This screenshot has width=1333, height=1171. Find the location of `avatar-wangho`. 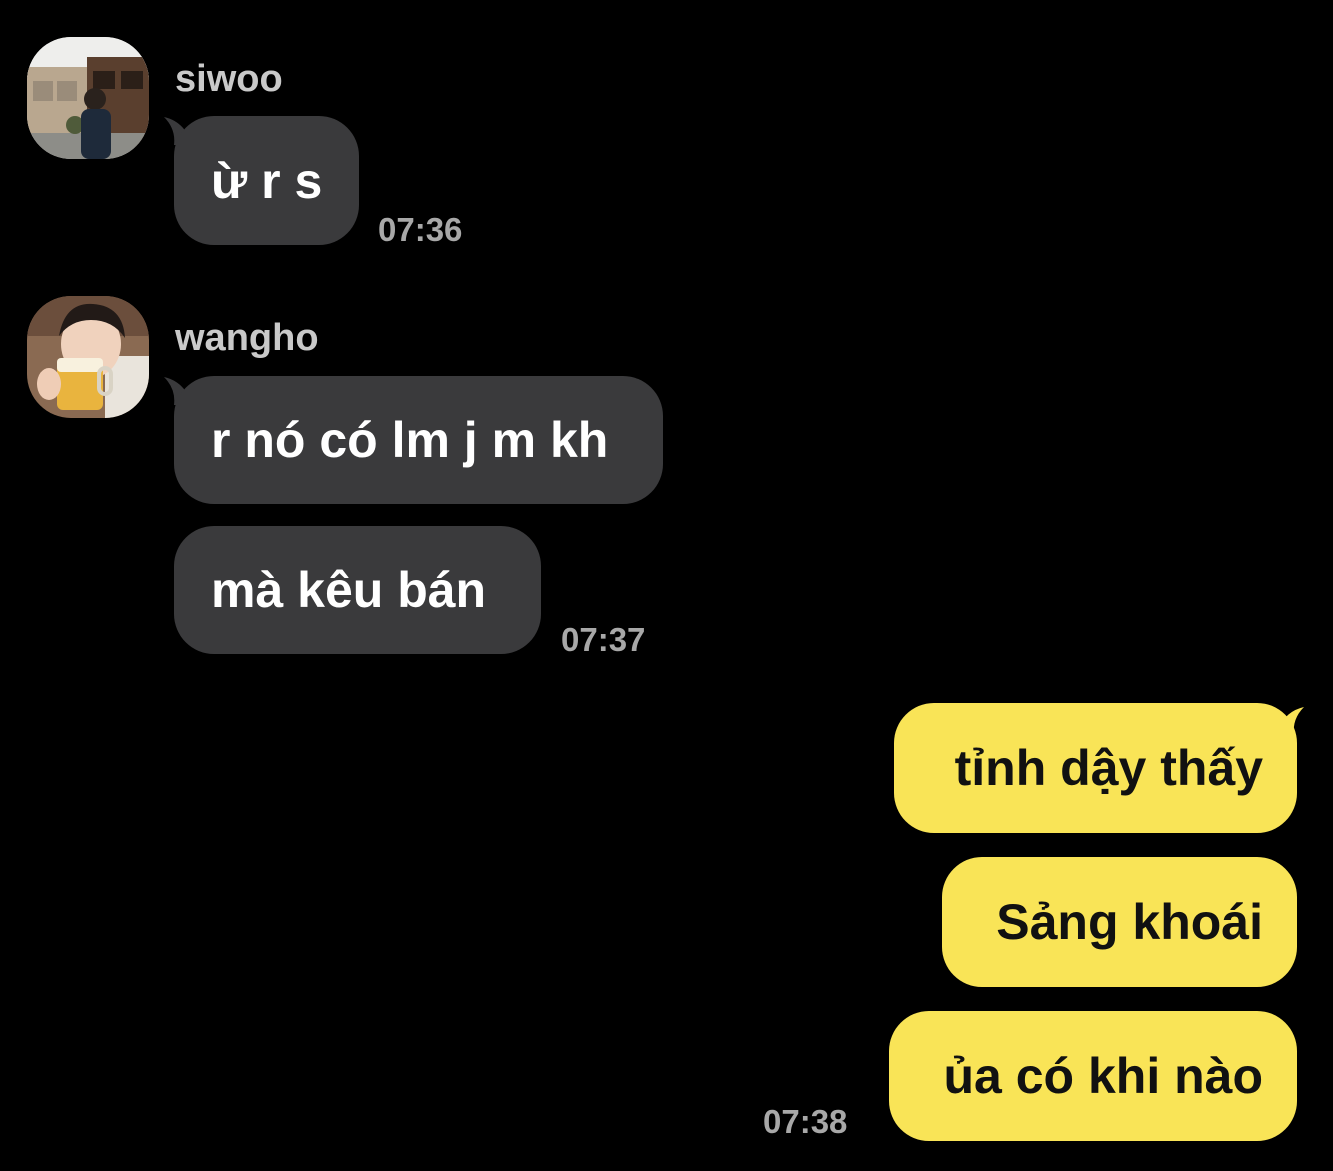

avatar-wangho is located at coordinates (88, 357).